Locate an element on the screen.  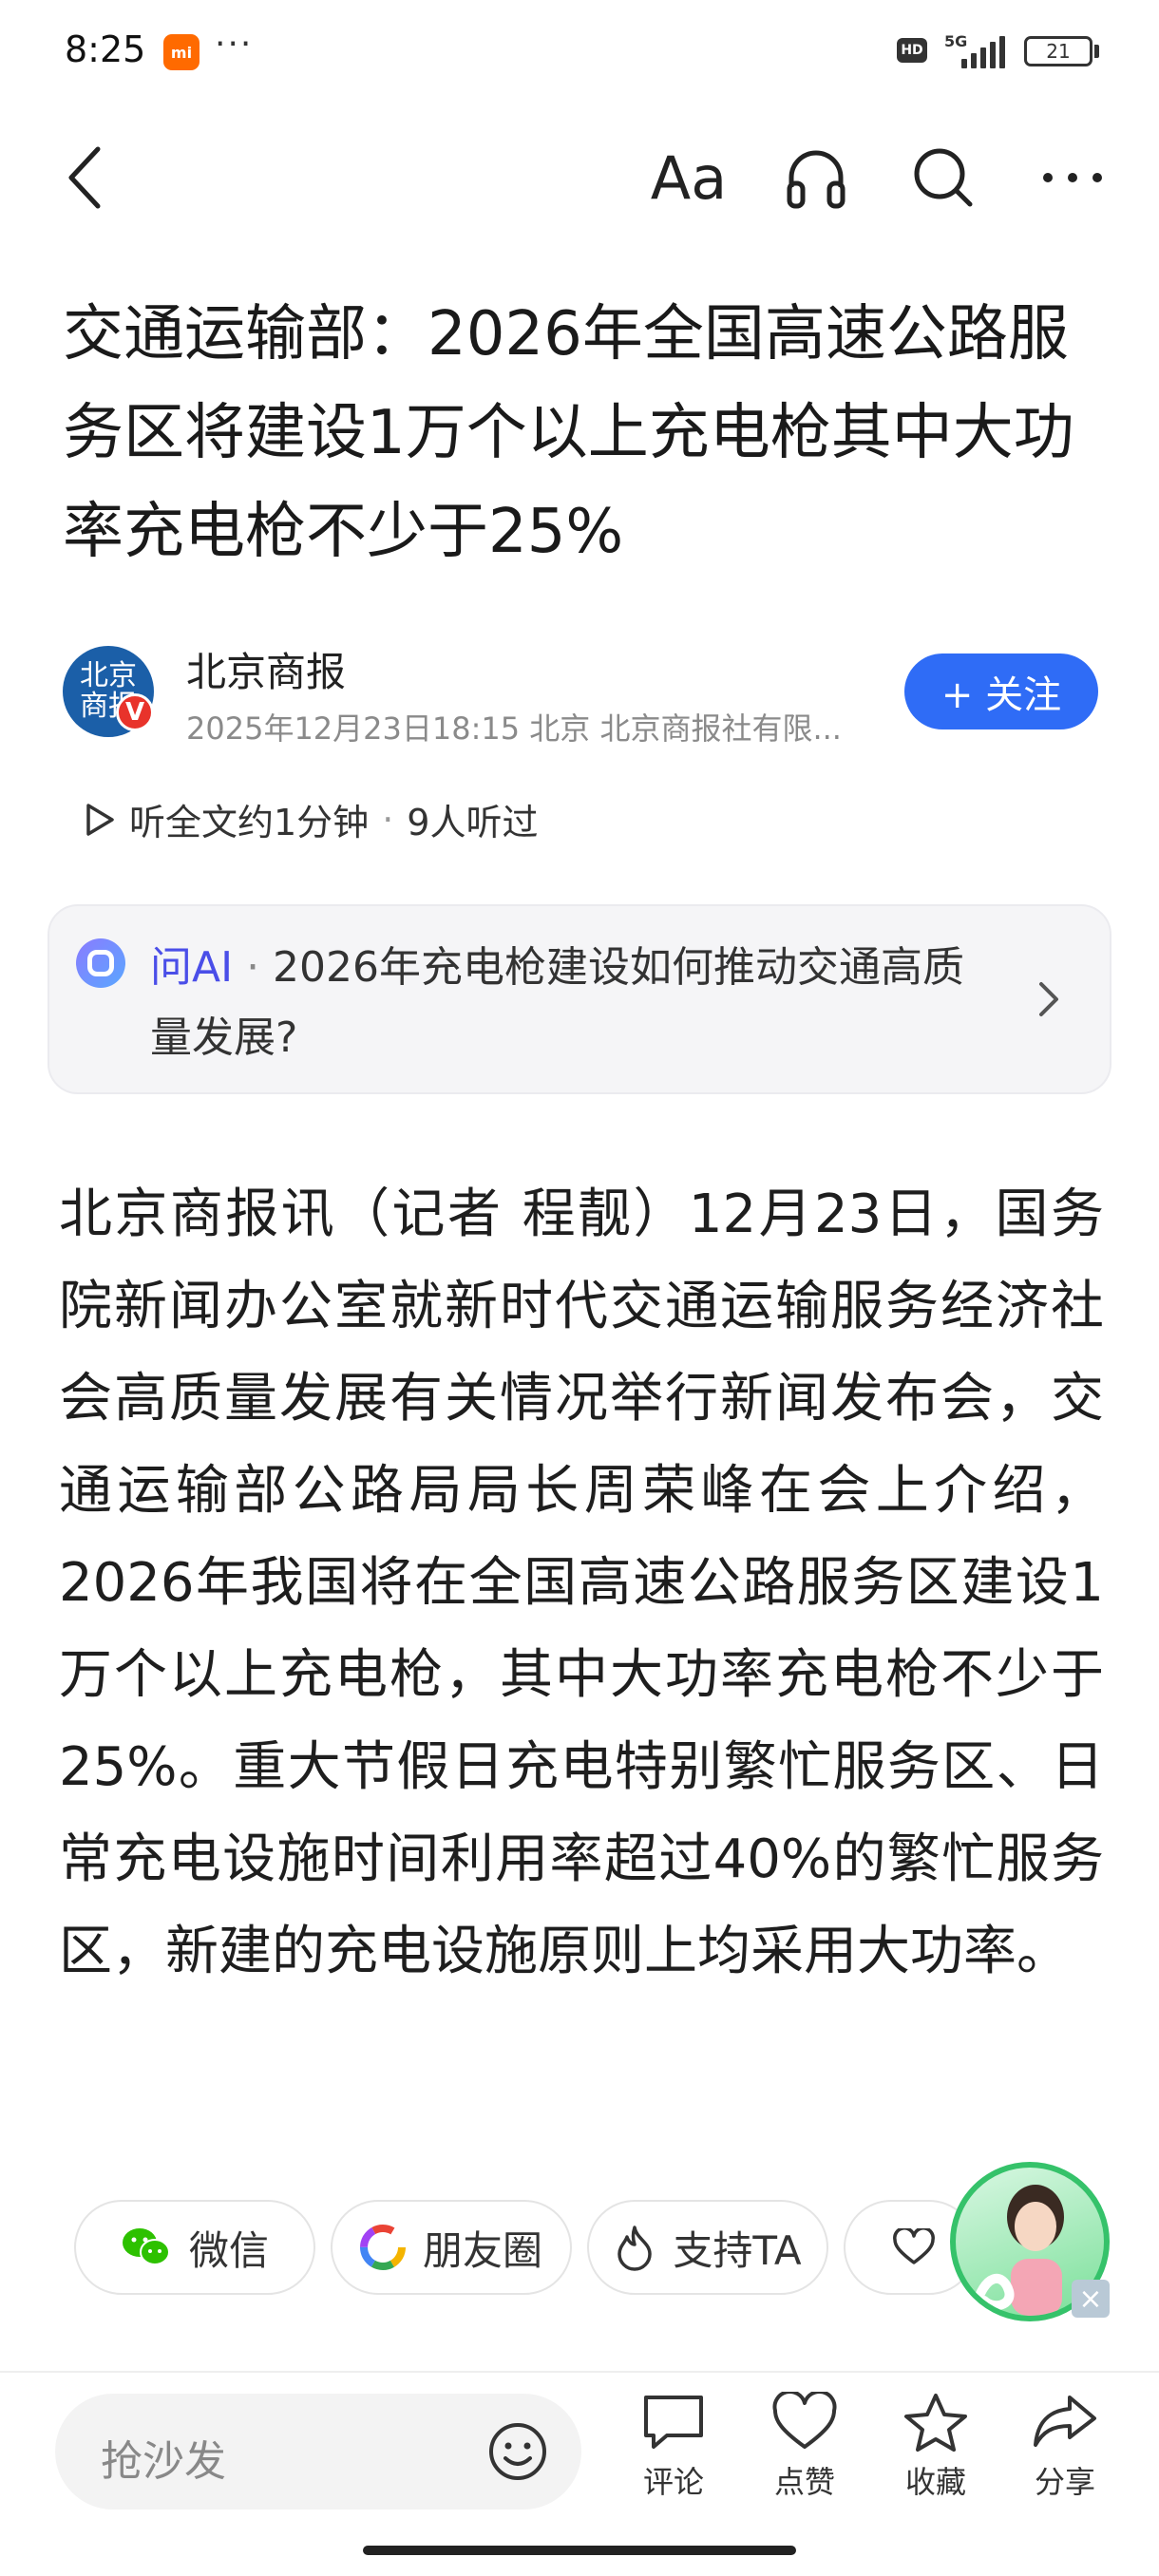
share-button: 分享 is located at coordinates (1065, 2447).